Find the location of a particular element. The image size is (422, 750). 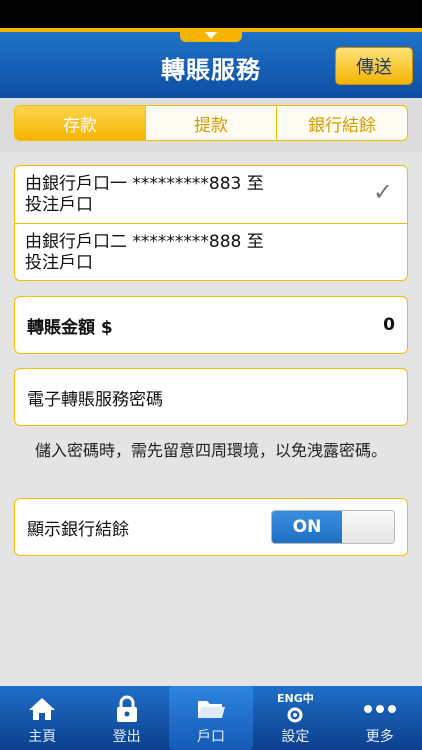

nav-label: 主頁 is located at coordinates (42, 737).